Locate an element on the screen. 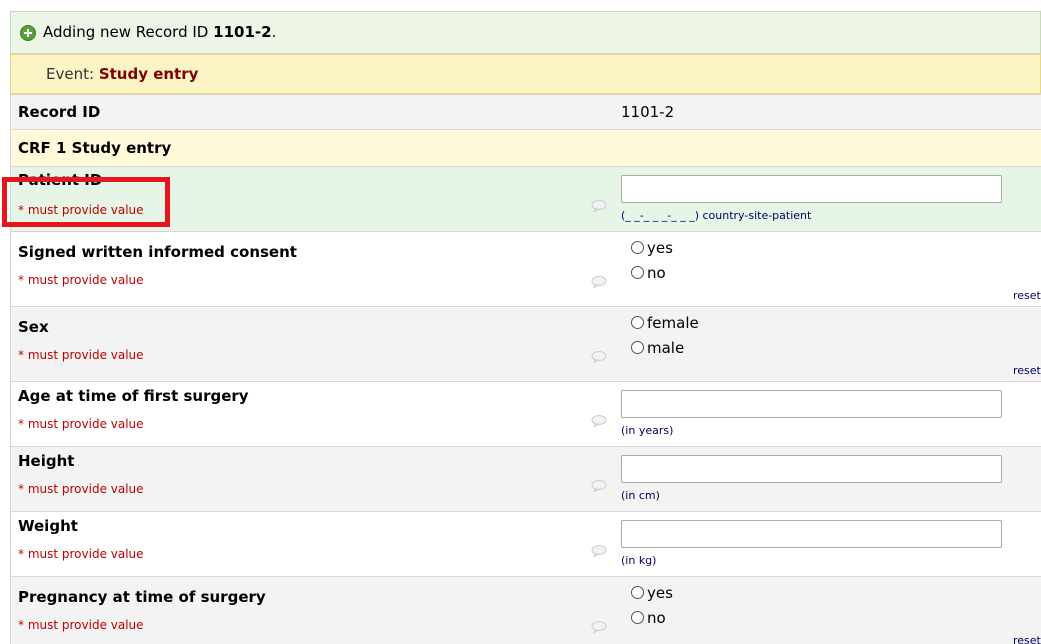 The width and height of the screenshot is (1041, 644). field-row-height: Height * must provide value (in cm) is located at coordinates (525, 478).